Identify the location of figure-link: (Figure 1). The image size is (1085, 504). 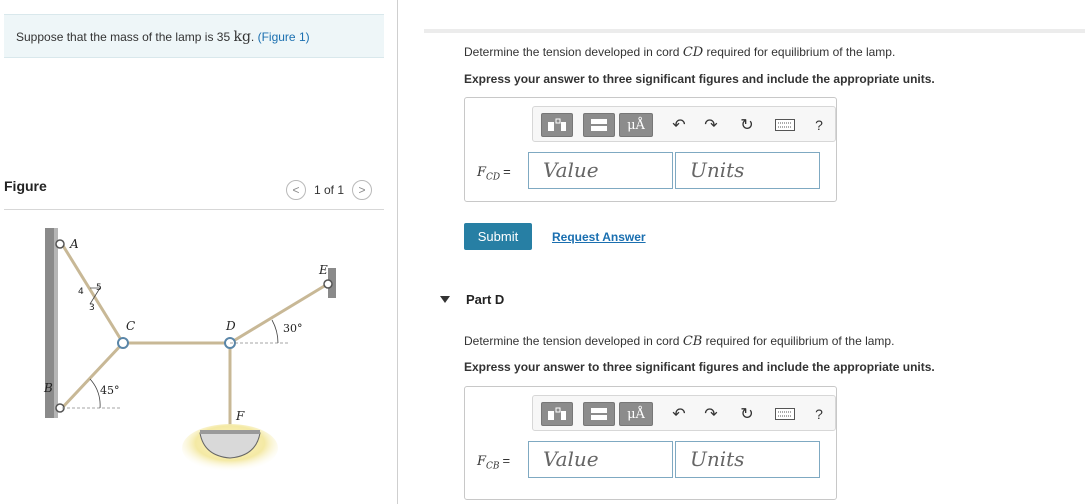
(284, 37).